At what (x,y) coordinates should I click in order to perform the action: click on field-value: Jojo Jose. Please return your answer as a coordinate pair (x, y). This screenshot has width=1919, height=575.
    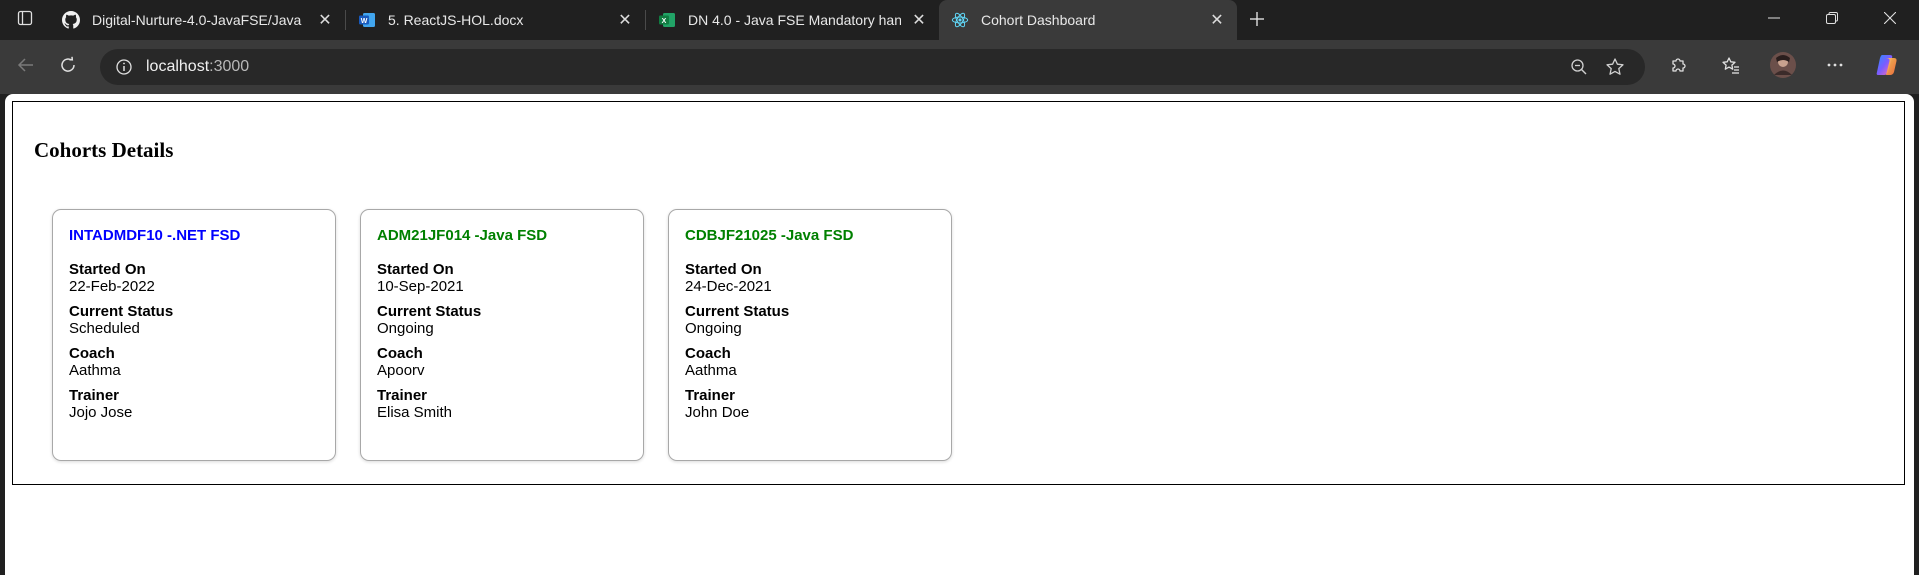
    Looking at the image, I should click on (101, 412).